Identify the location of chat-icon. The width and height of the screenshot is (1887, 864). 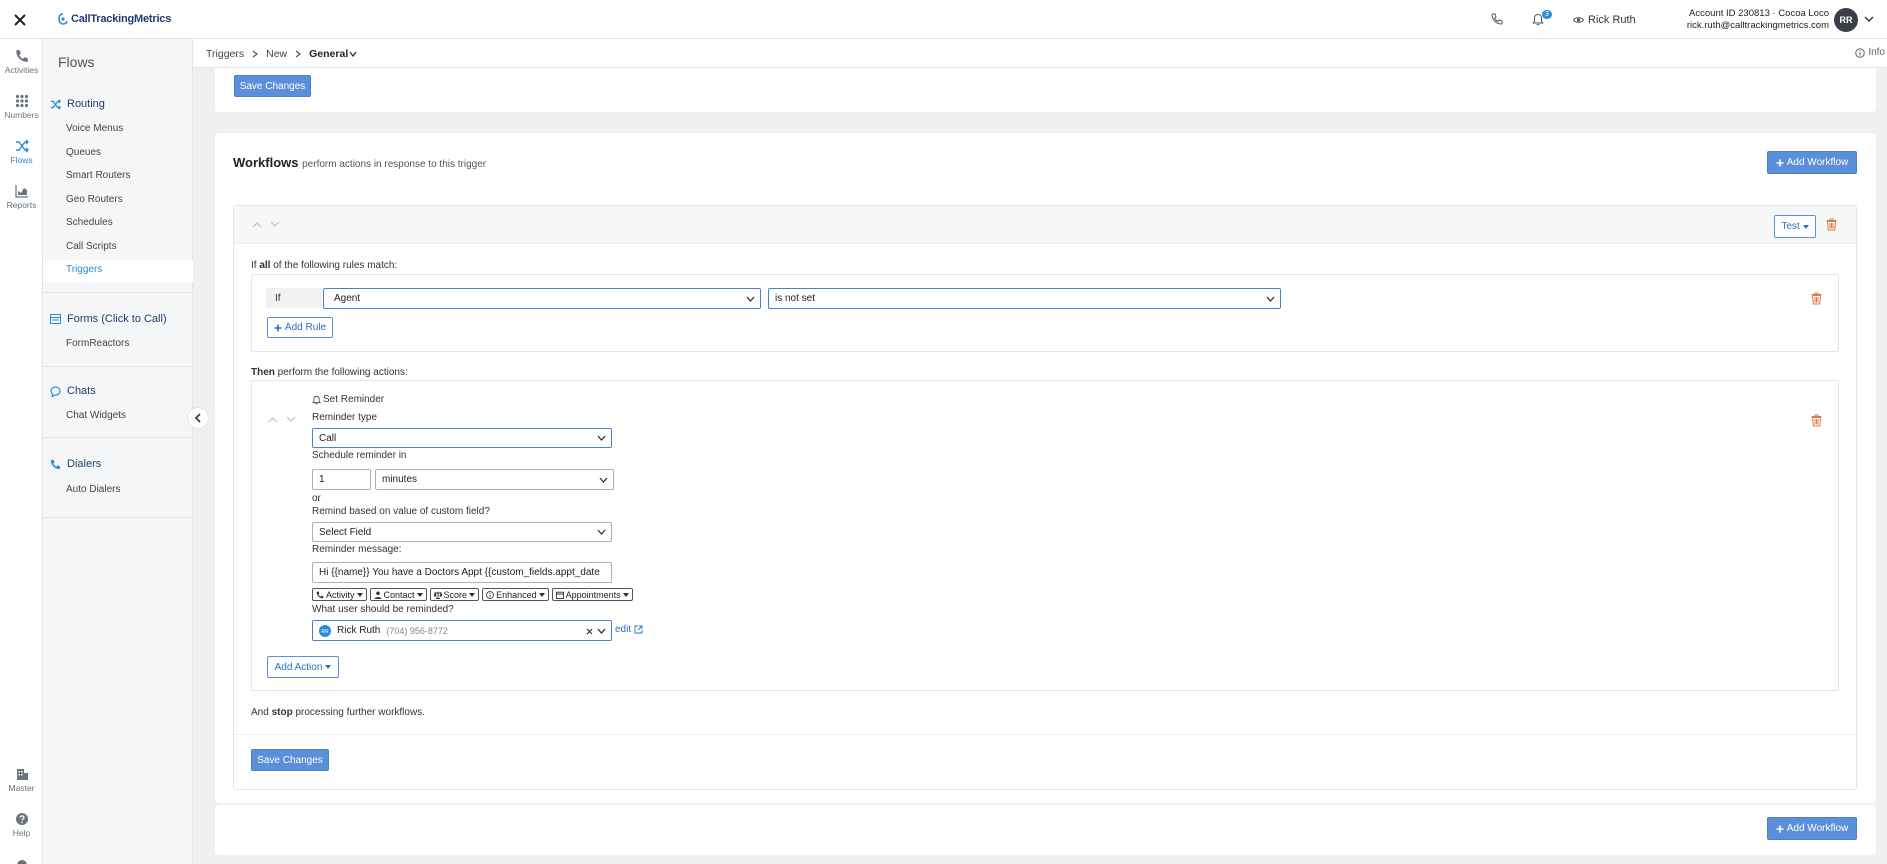
(55, 391).